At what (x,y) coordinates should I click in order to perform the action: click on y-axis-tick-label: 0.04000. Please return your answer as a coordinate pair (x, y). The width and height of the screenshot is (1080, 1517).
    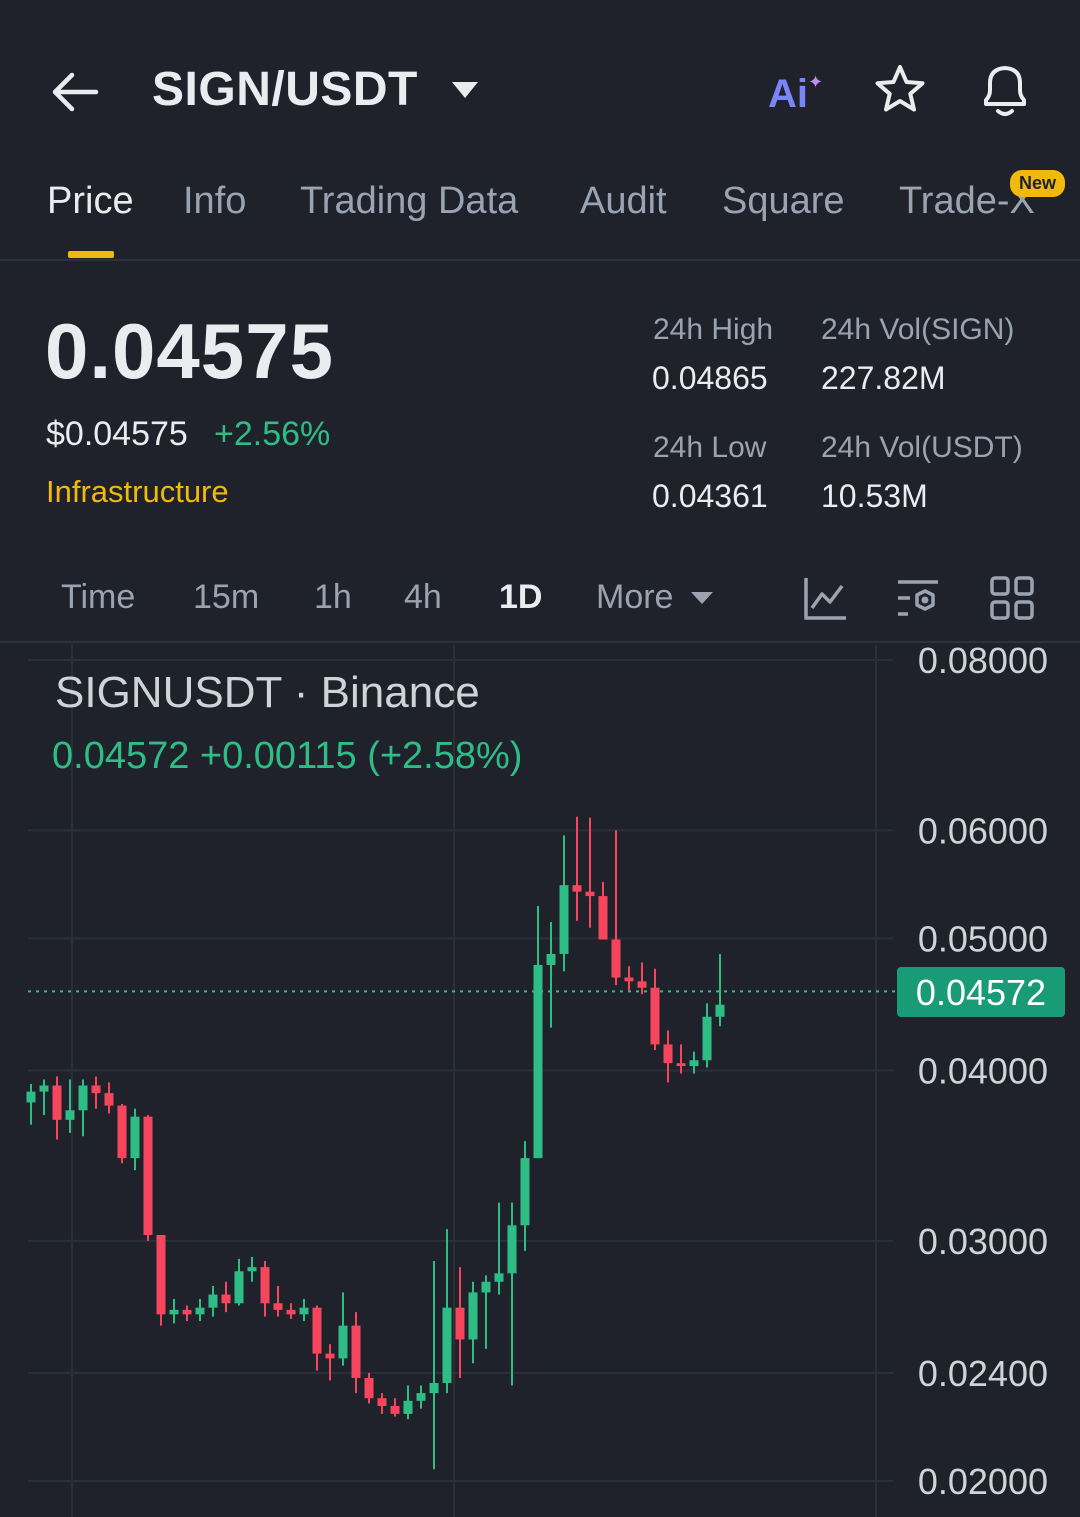
    Looking at the image, I should click on (983, 1071).